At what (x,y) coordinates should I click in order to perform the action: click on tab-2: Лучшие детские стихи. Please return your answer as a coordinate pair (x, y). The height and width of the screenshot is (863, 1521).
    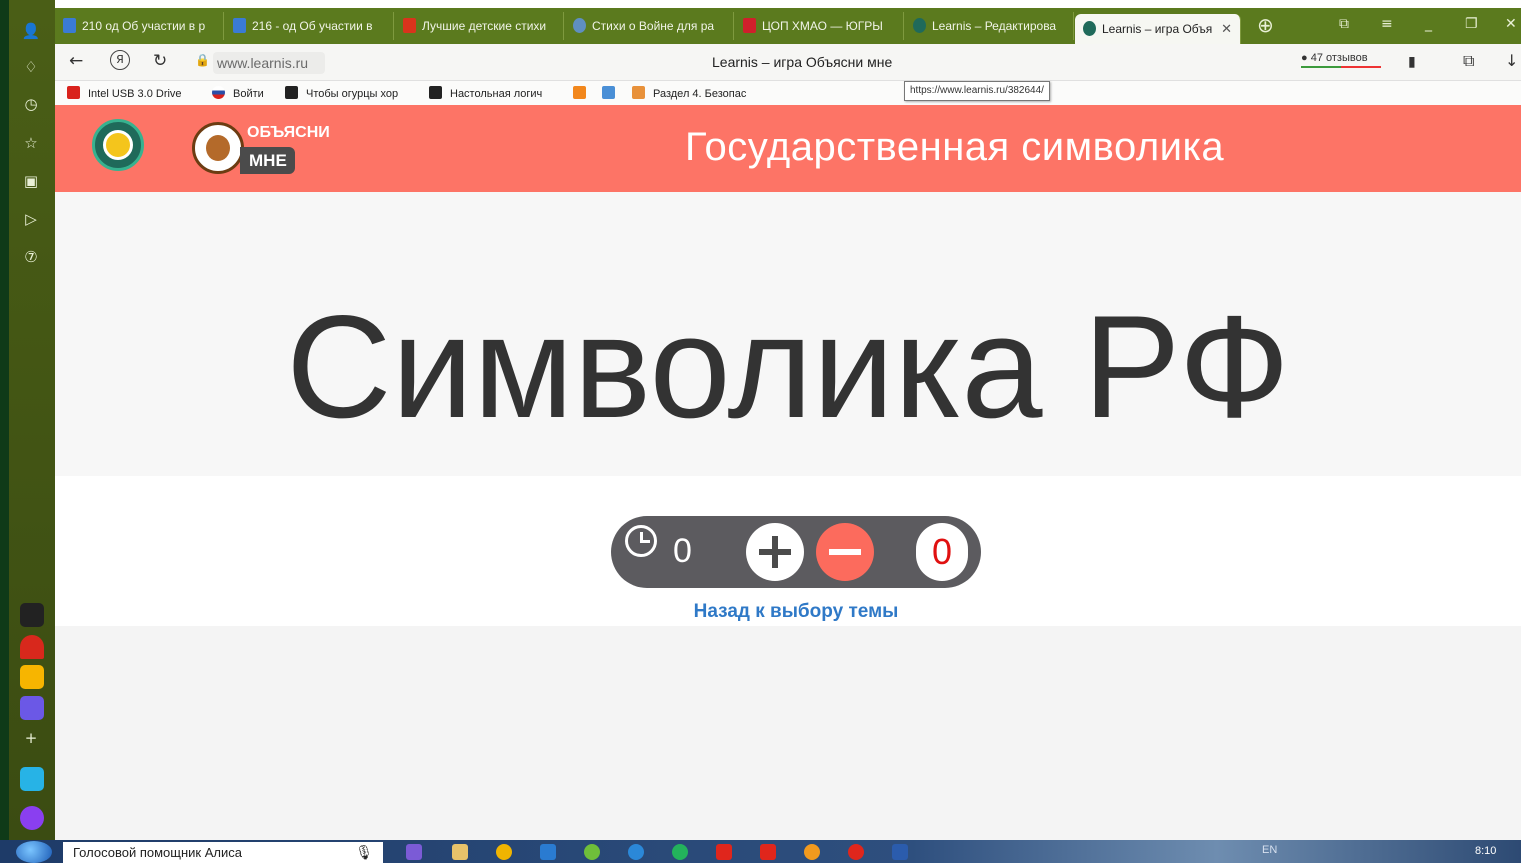
    Looking at the image, I should click on (479, 26).